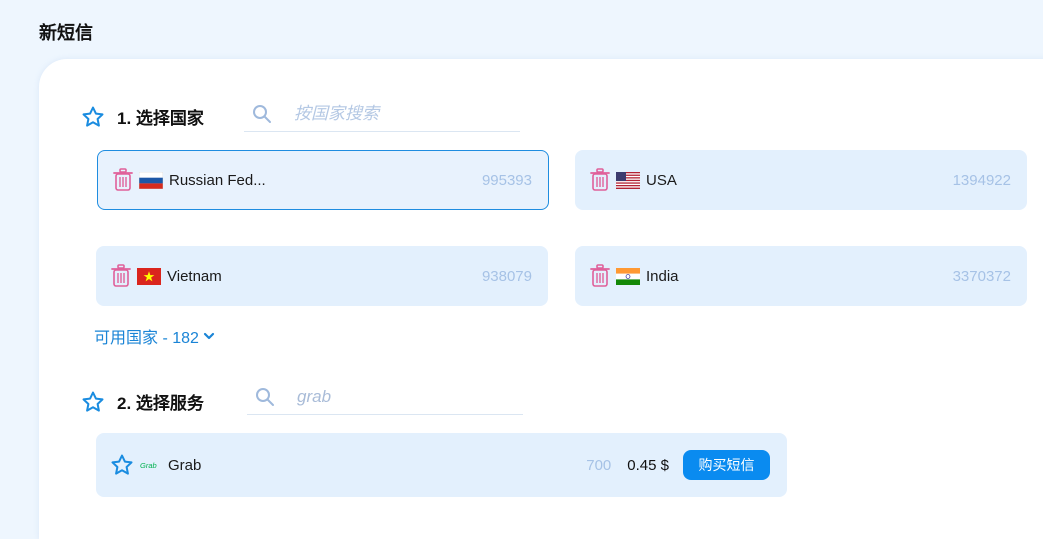 The width and height of the screenshot is (1043, 539). What do you see at coordinates (506, 180) in the screenshot?
I see `country-count: 995393` at bounding box center [506, 180].